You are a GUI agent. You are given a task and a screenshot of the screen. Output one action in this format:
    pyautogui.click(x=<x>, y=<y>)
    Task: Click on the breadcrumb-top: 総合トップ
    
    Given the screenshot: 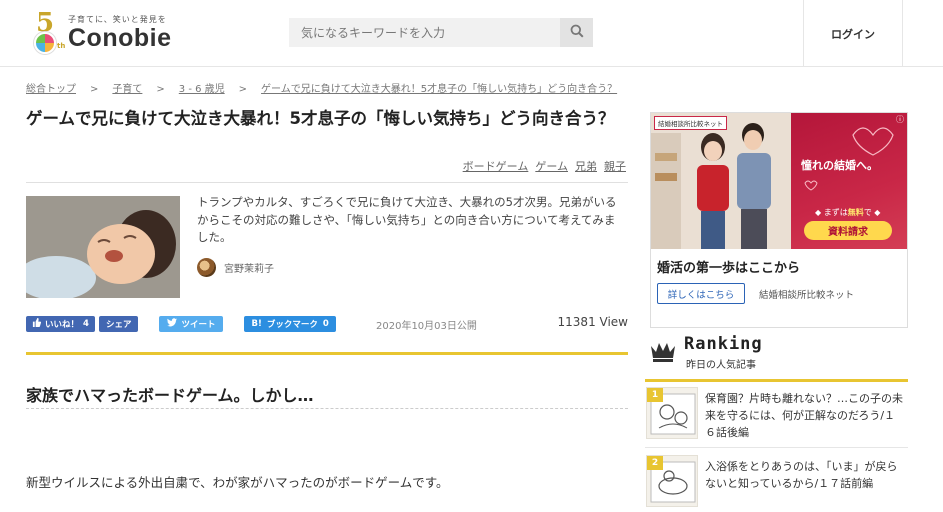 What is the action you would take?
    pyautogui.click(x=51, y=89)
    